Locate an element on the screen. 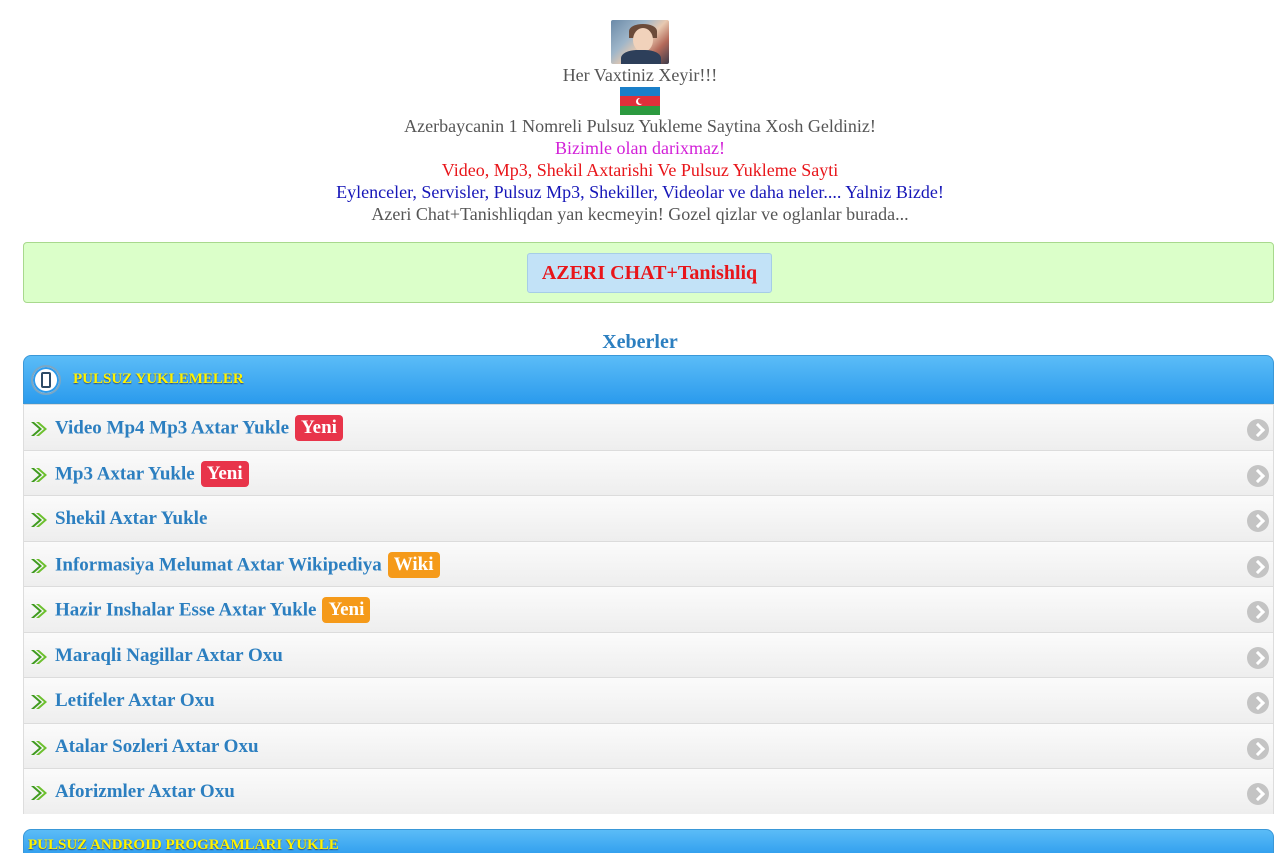 Image resolution: width=1280 pixels, height=853 pixels. list-item-label: Atalar Sozleri Axtar Oxu is located at coordinates (157, 747).